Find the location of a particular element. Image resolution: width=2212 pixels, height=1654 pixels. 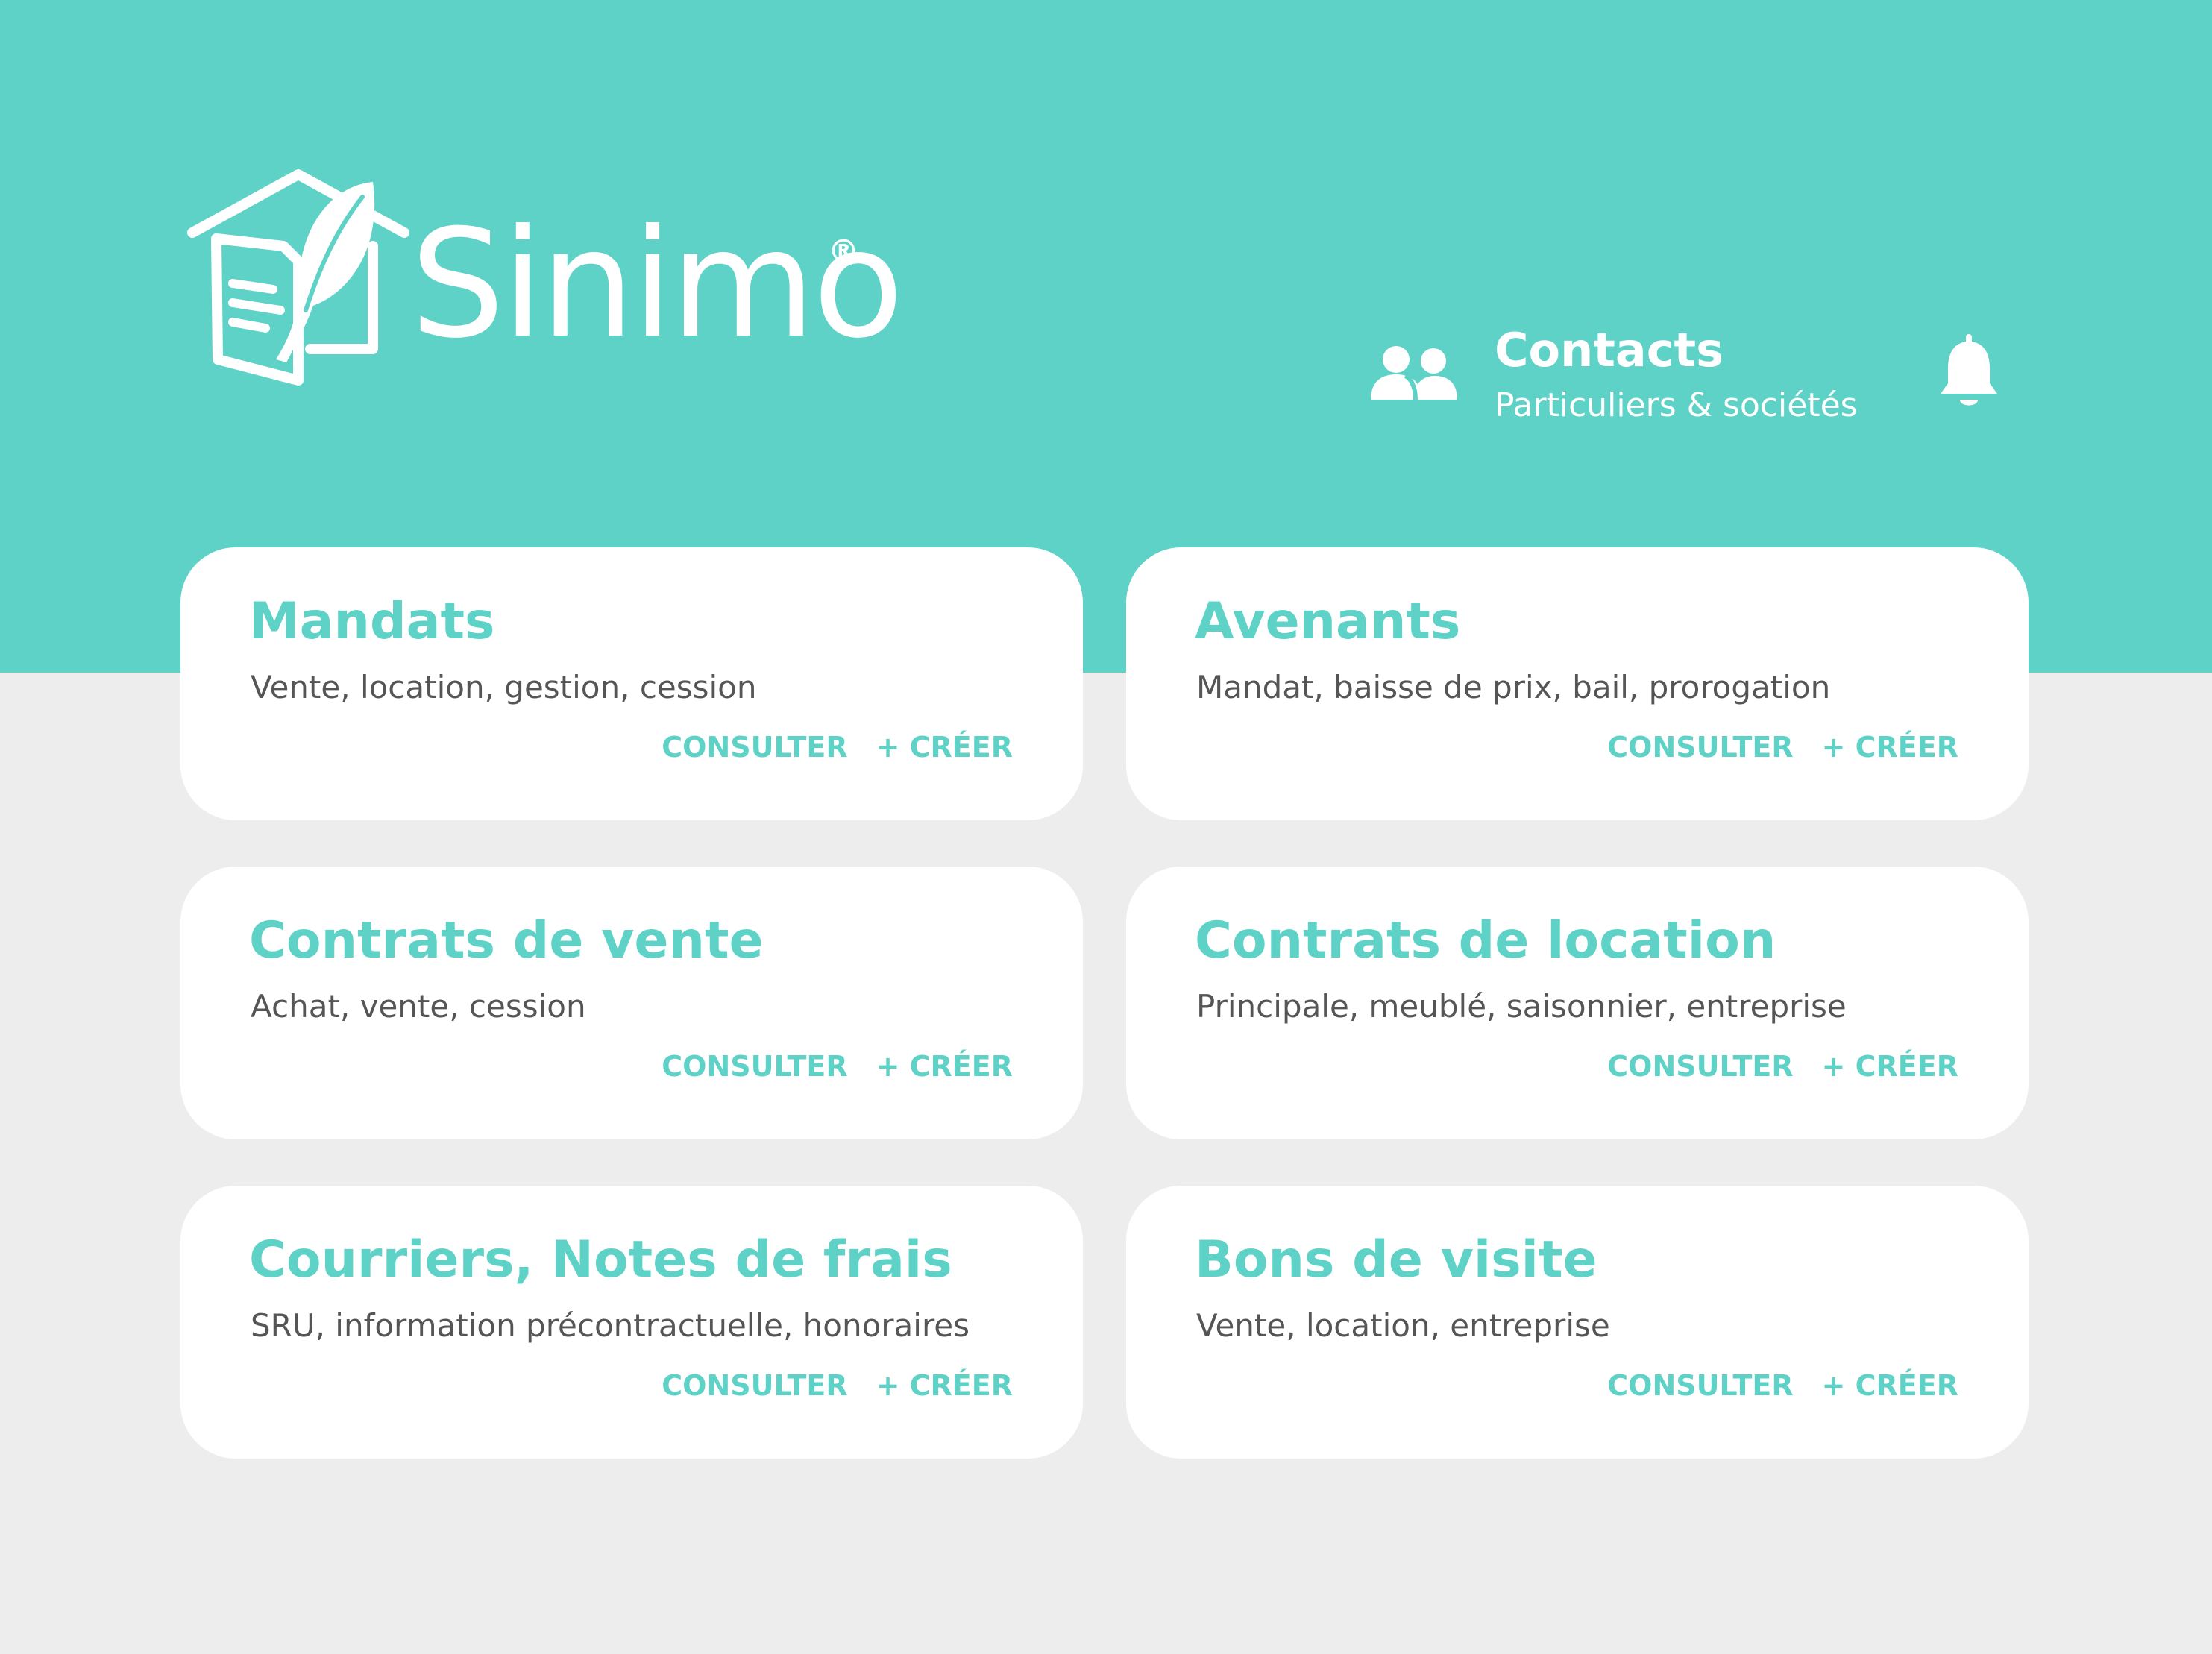

sinimo-logo: Sinimo ® is located at coordinates (545, 279).